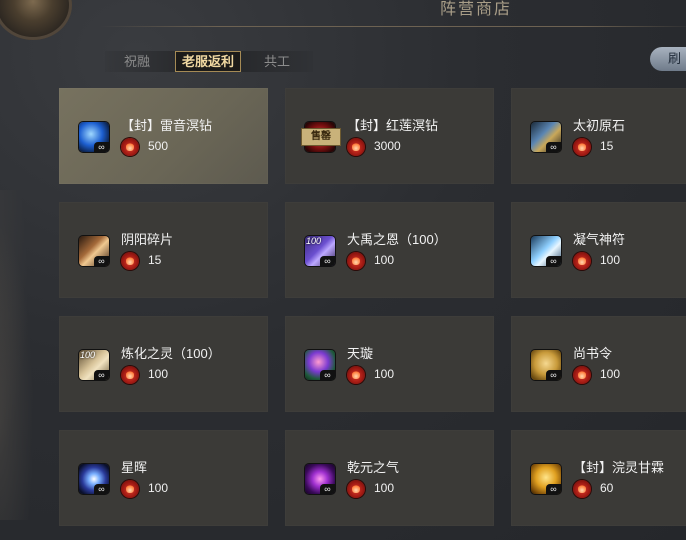 The width and height of the screenshot is (686, 540). What do you see at coordinates (94, 137) in the screenshot?
I see `thunder-gem-icon: ∞` at bounding box center [94, 137].